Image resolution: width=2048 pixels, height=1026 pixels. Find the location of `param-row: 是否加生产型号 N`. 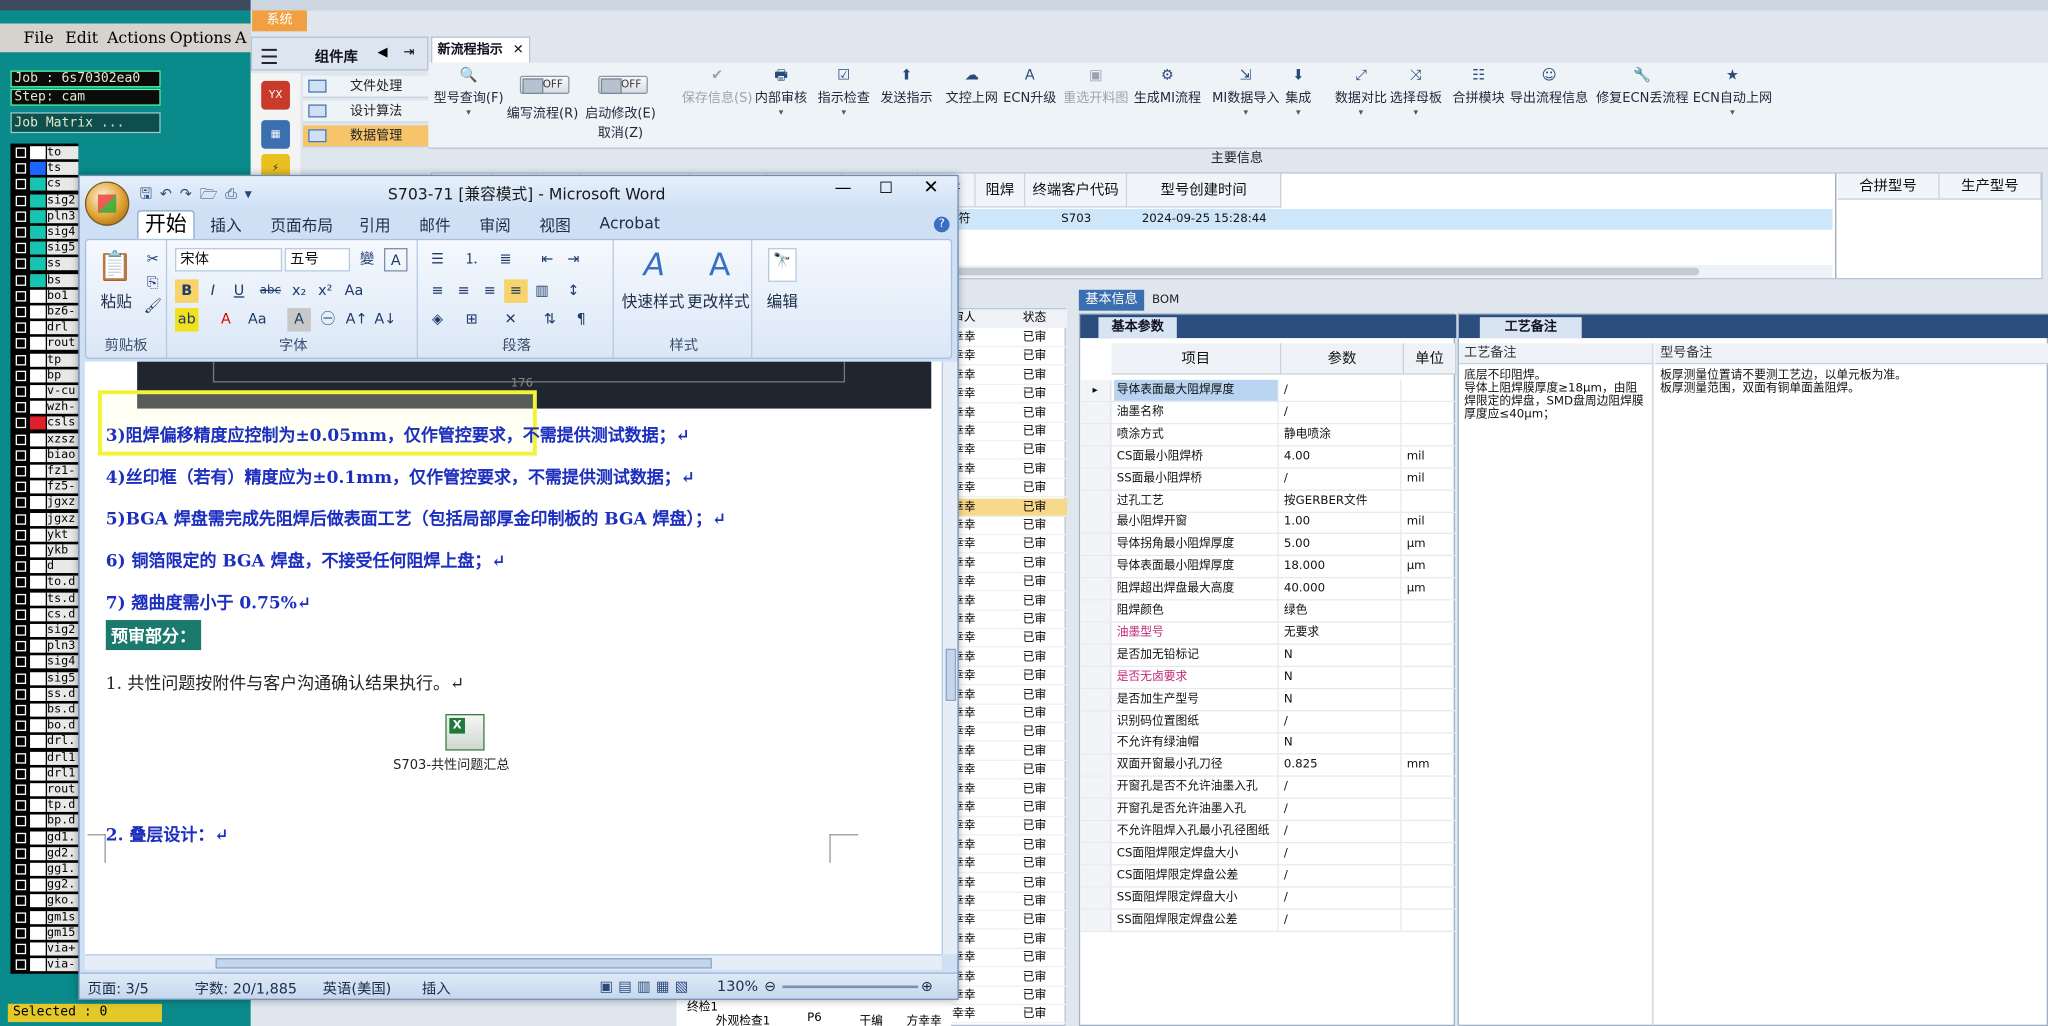

param-row: 是否加生产型号 N is located at coordinates (1268, 699).